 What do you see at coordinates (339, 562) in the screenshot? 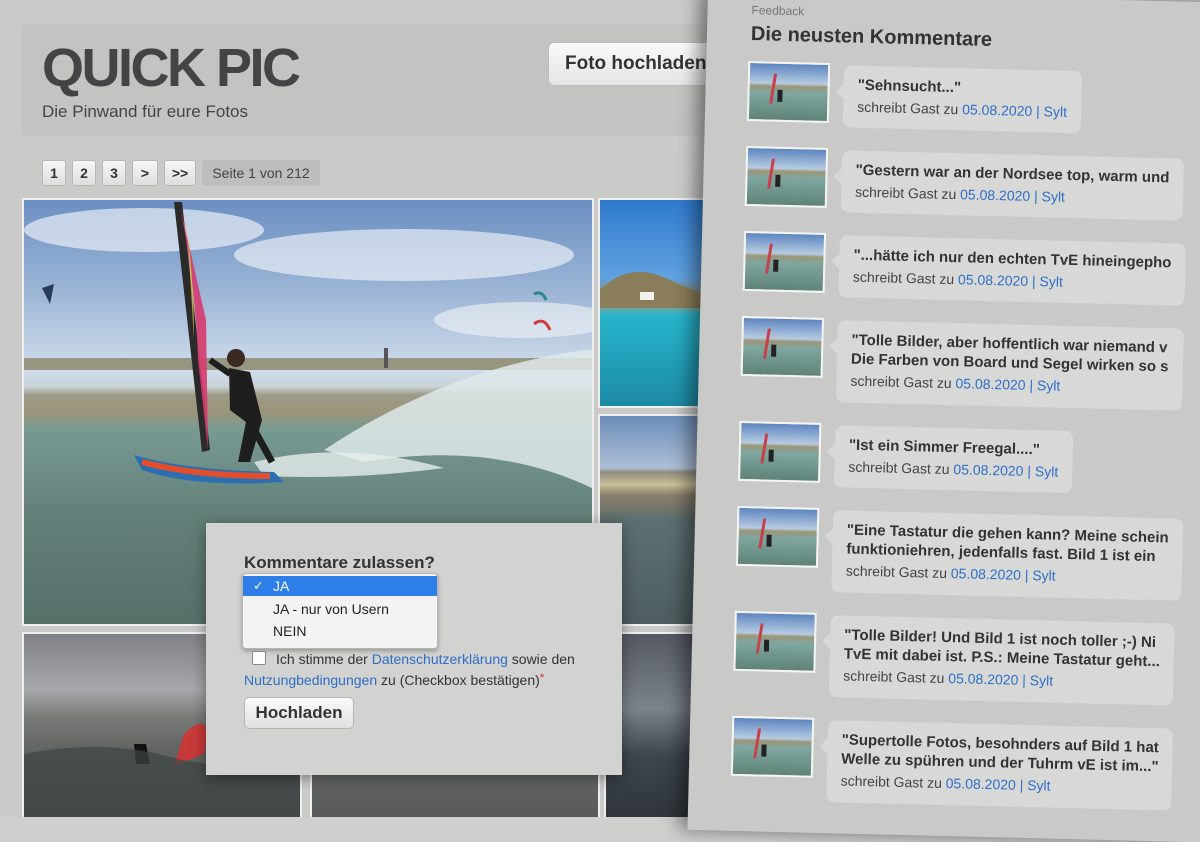
I see `allow-comments-label: Kommentare zulassen?` at bounding box center [339, 562].